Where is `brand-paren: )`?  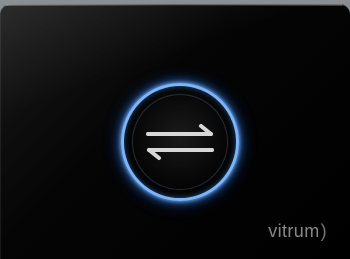 brand-paren: ) is located at coordinates (323, 231).